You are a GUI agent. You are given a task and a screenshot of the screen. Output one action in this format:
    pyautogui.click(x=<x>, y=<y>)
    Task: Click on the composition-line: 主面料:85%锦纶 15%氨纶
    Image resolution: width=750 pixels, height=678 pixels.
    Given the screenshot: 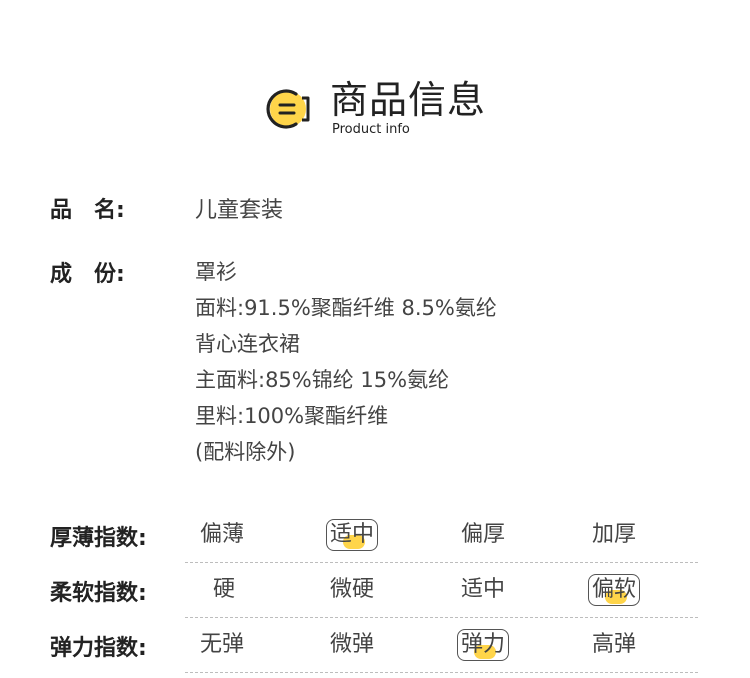 What is the action you would take?
    pyautogui.click(x=322, y=380)
    